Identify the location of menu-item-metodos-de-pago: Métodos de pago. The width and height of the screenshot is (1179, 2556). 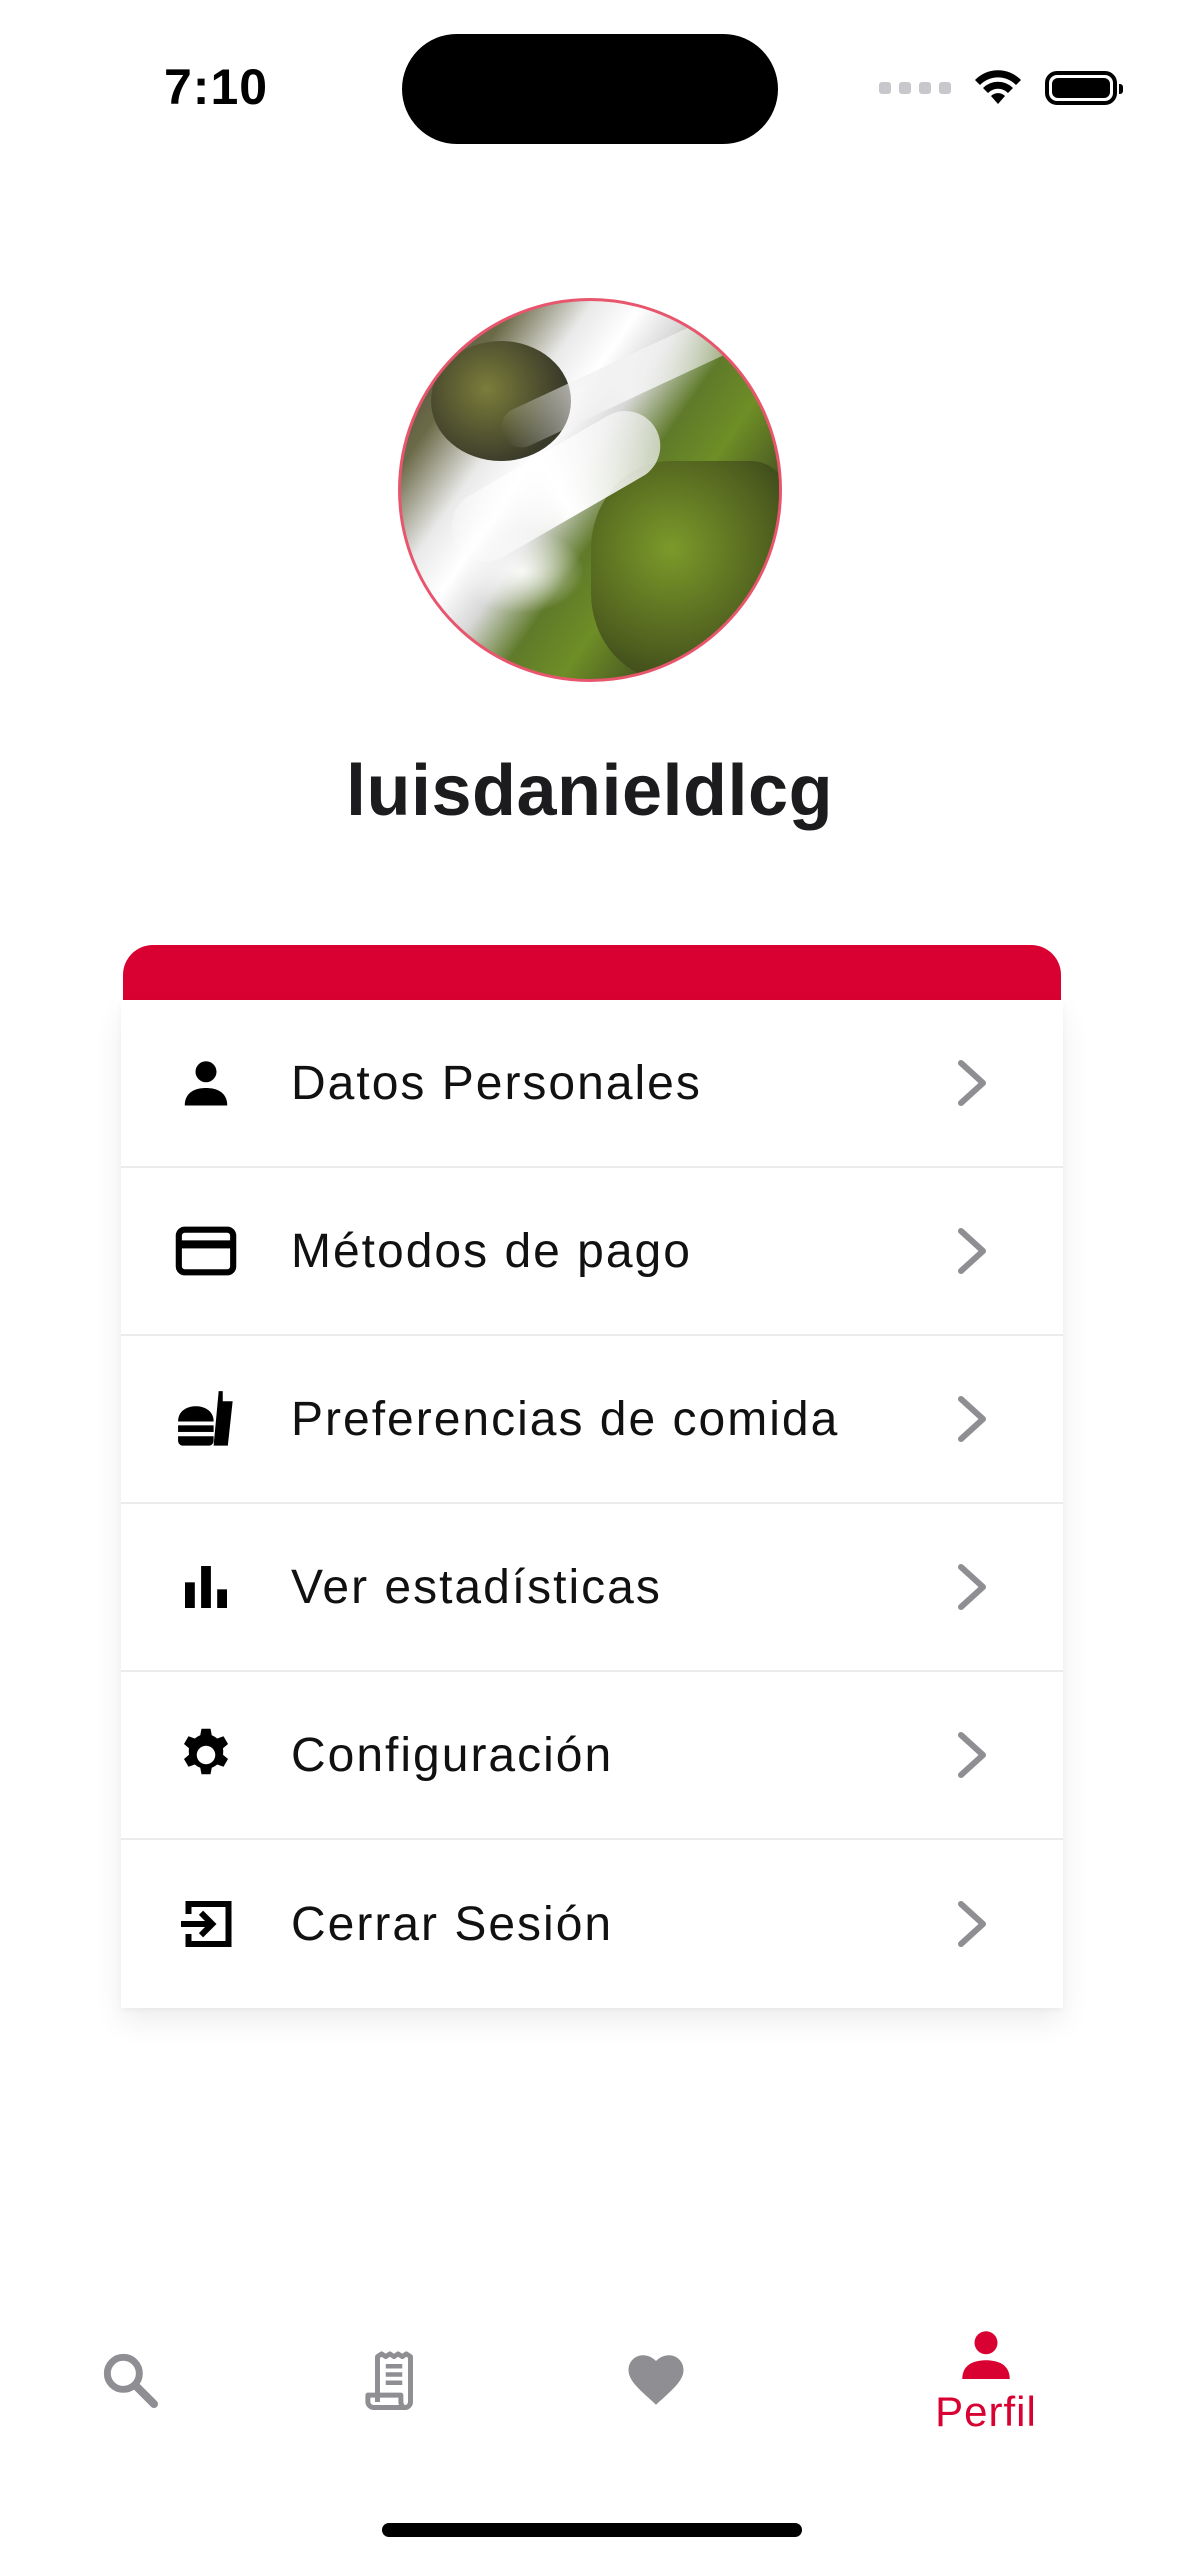
(592, 1252).